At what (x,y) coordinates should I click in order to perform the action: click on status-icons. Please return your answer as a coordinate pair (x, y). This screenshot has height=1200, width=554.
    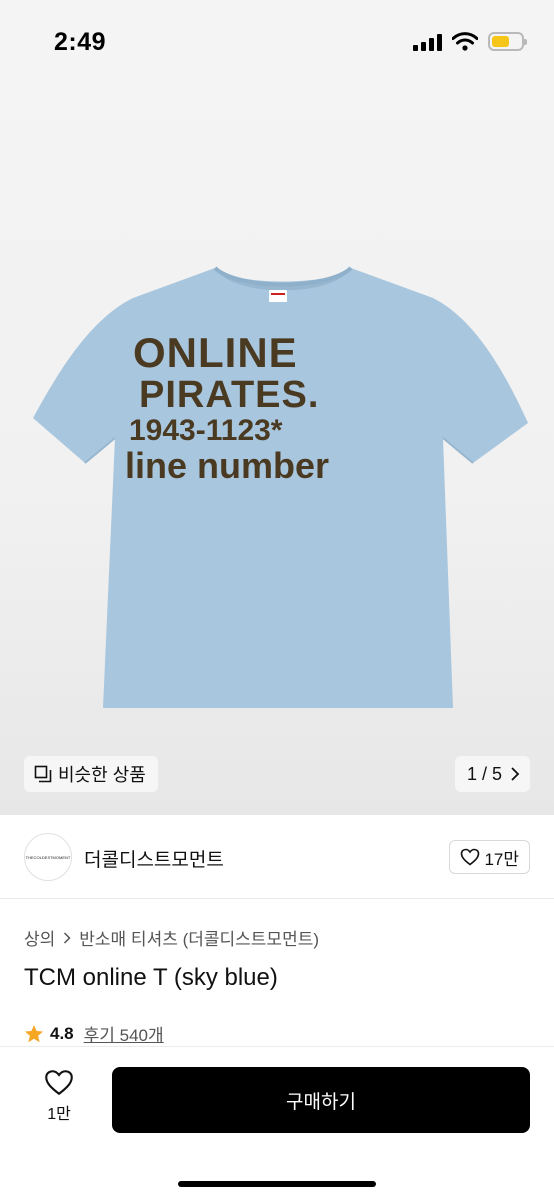
    Looking at the image, I should click on (470, 41).